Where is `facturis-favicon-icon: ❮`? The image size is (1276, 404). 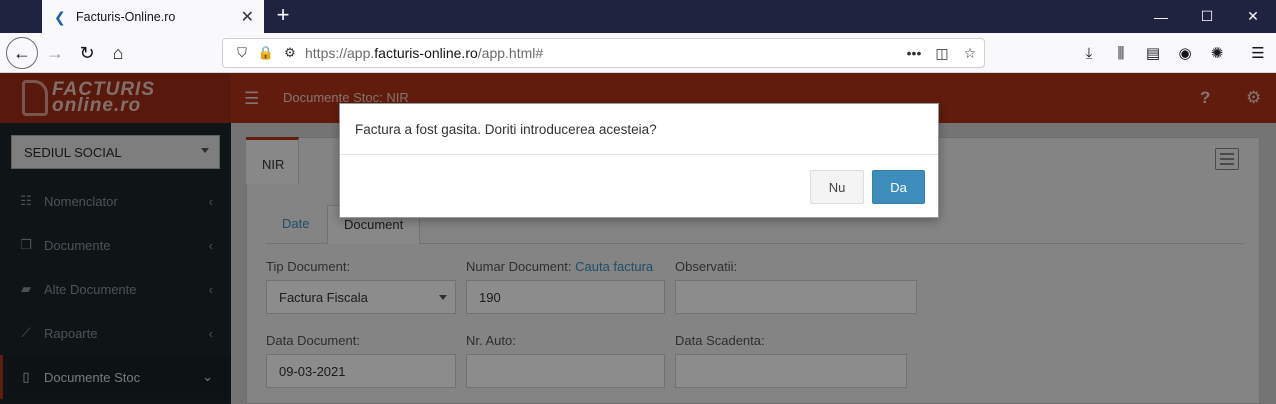
facturis-favicon-icon: ❮ is located at coordinates (60, 16).